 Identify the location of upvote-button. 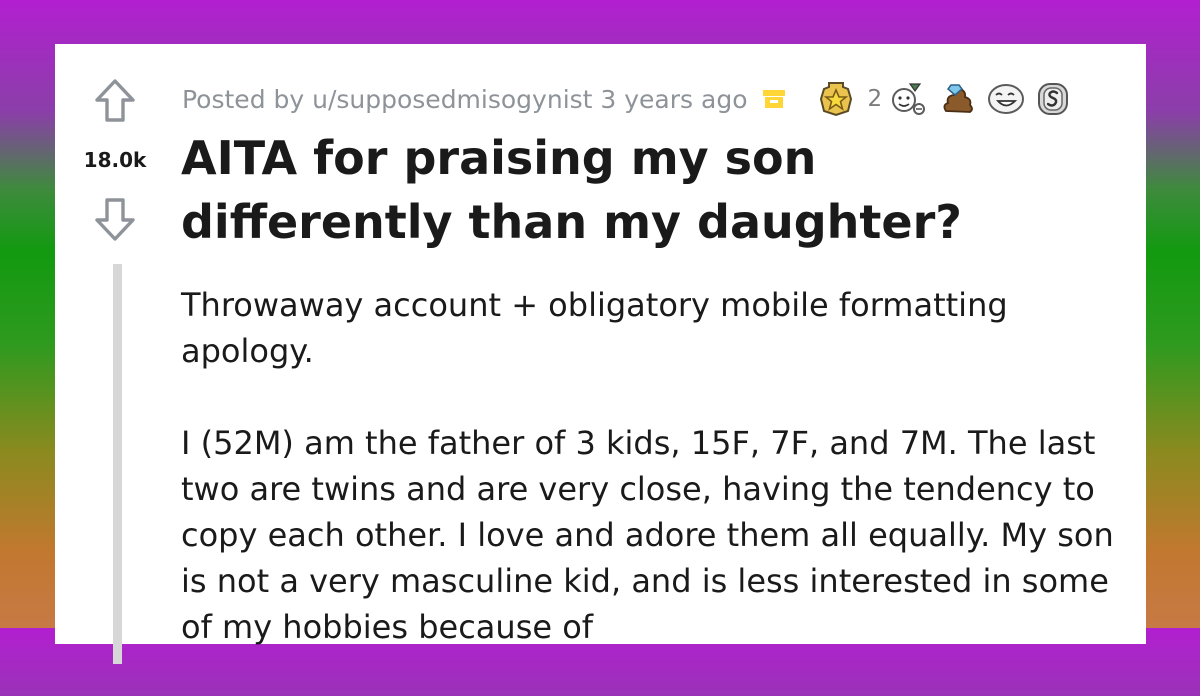
(115, 101).